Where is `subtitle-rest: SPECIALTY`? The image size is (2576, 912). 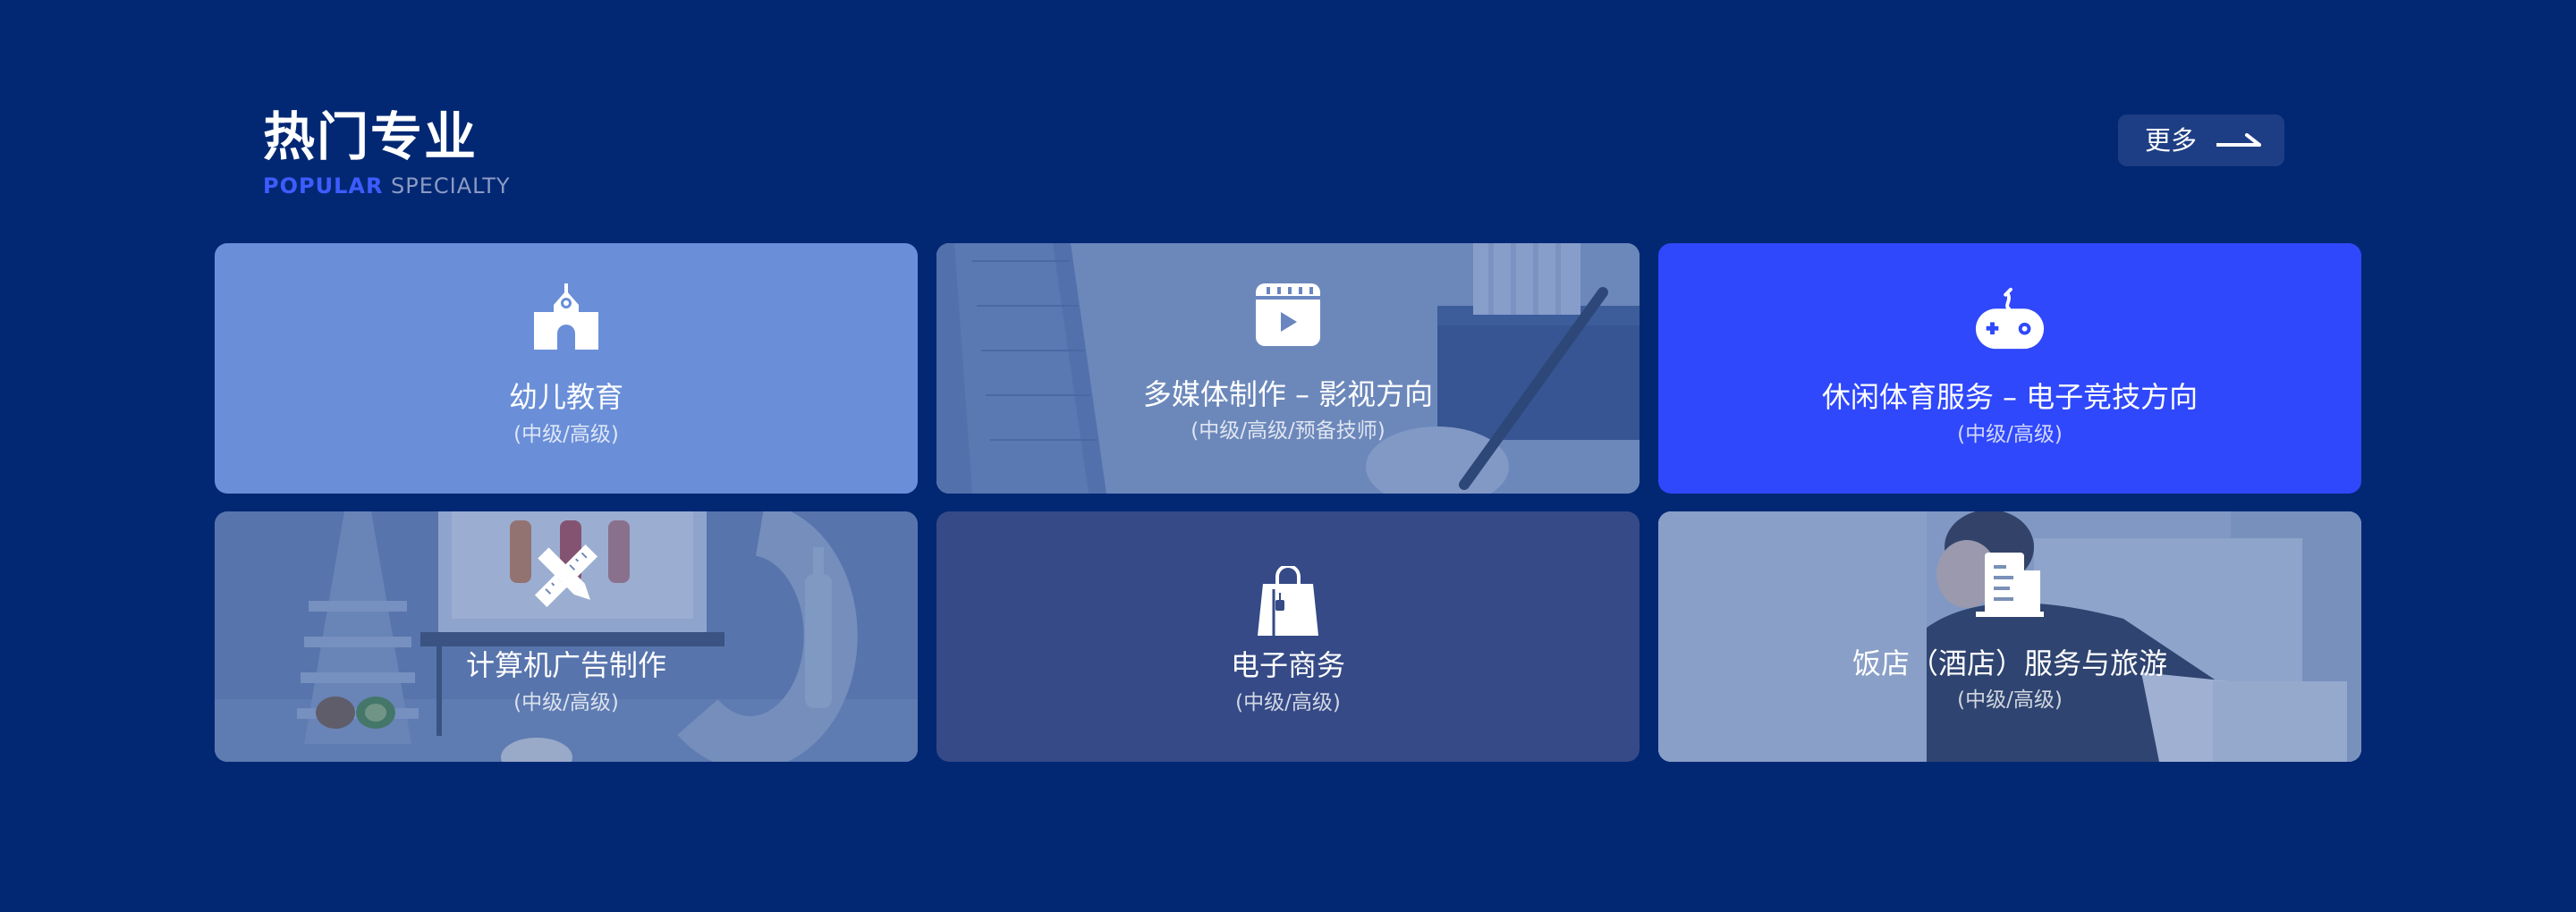 subtitle-rest: SPECIALTY is located at coordinates (447, 185).